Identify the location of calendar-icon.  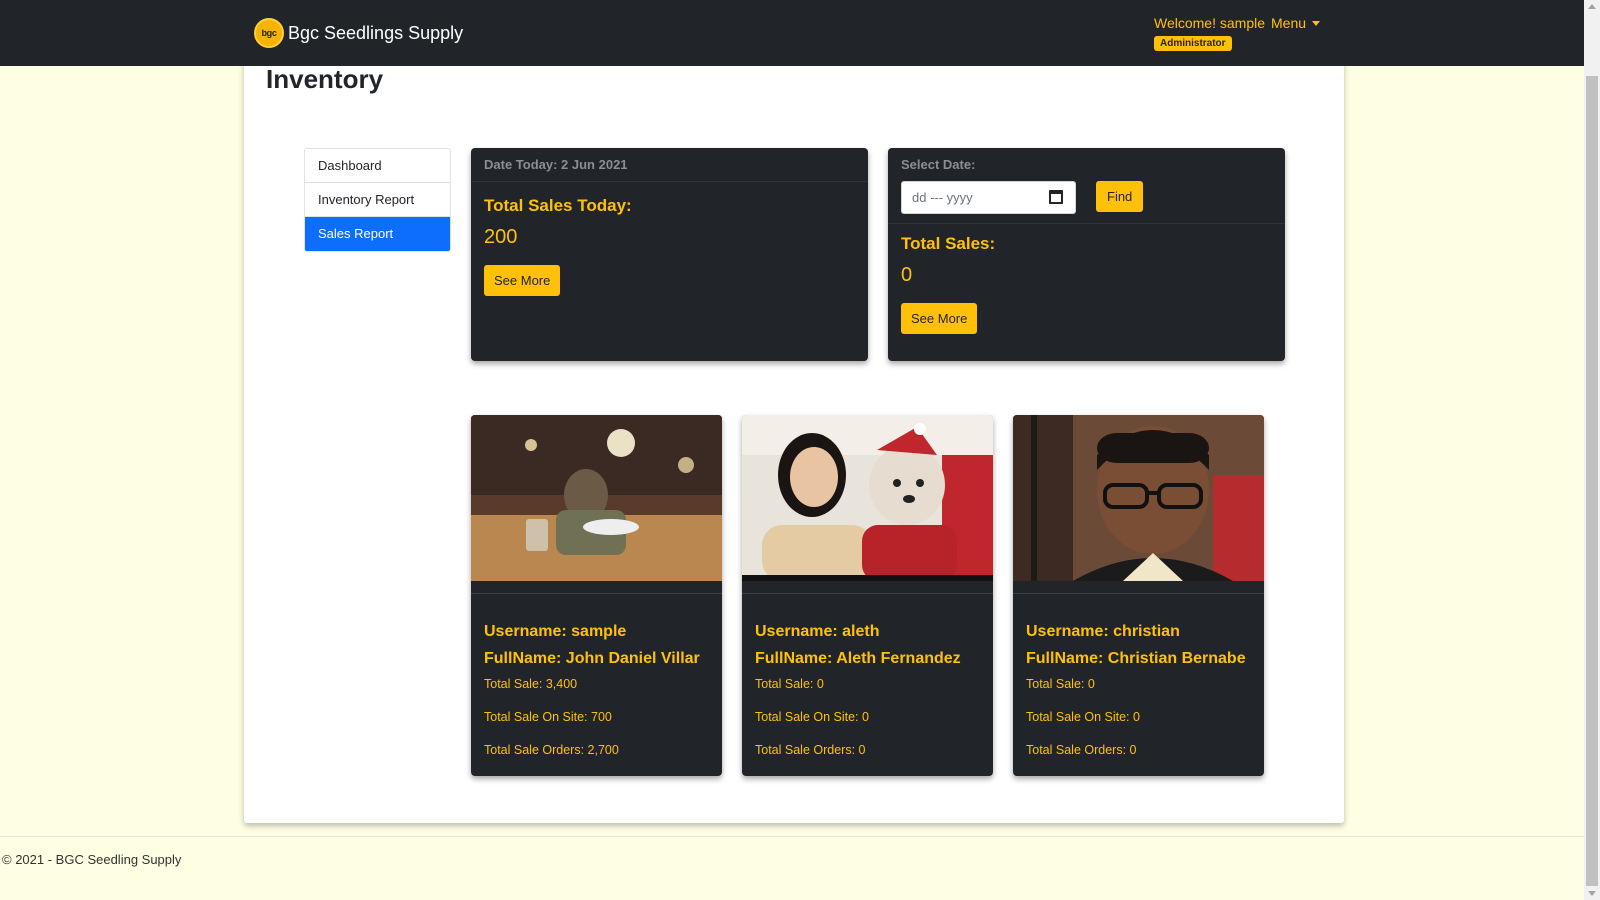
(1056, 197).